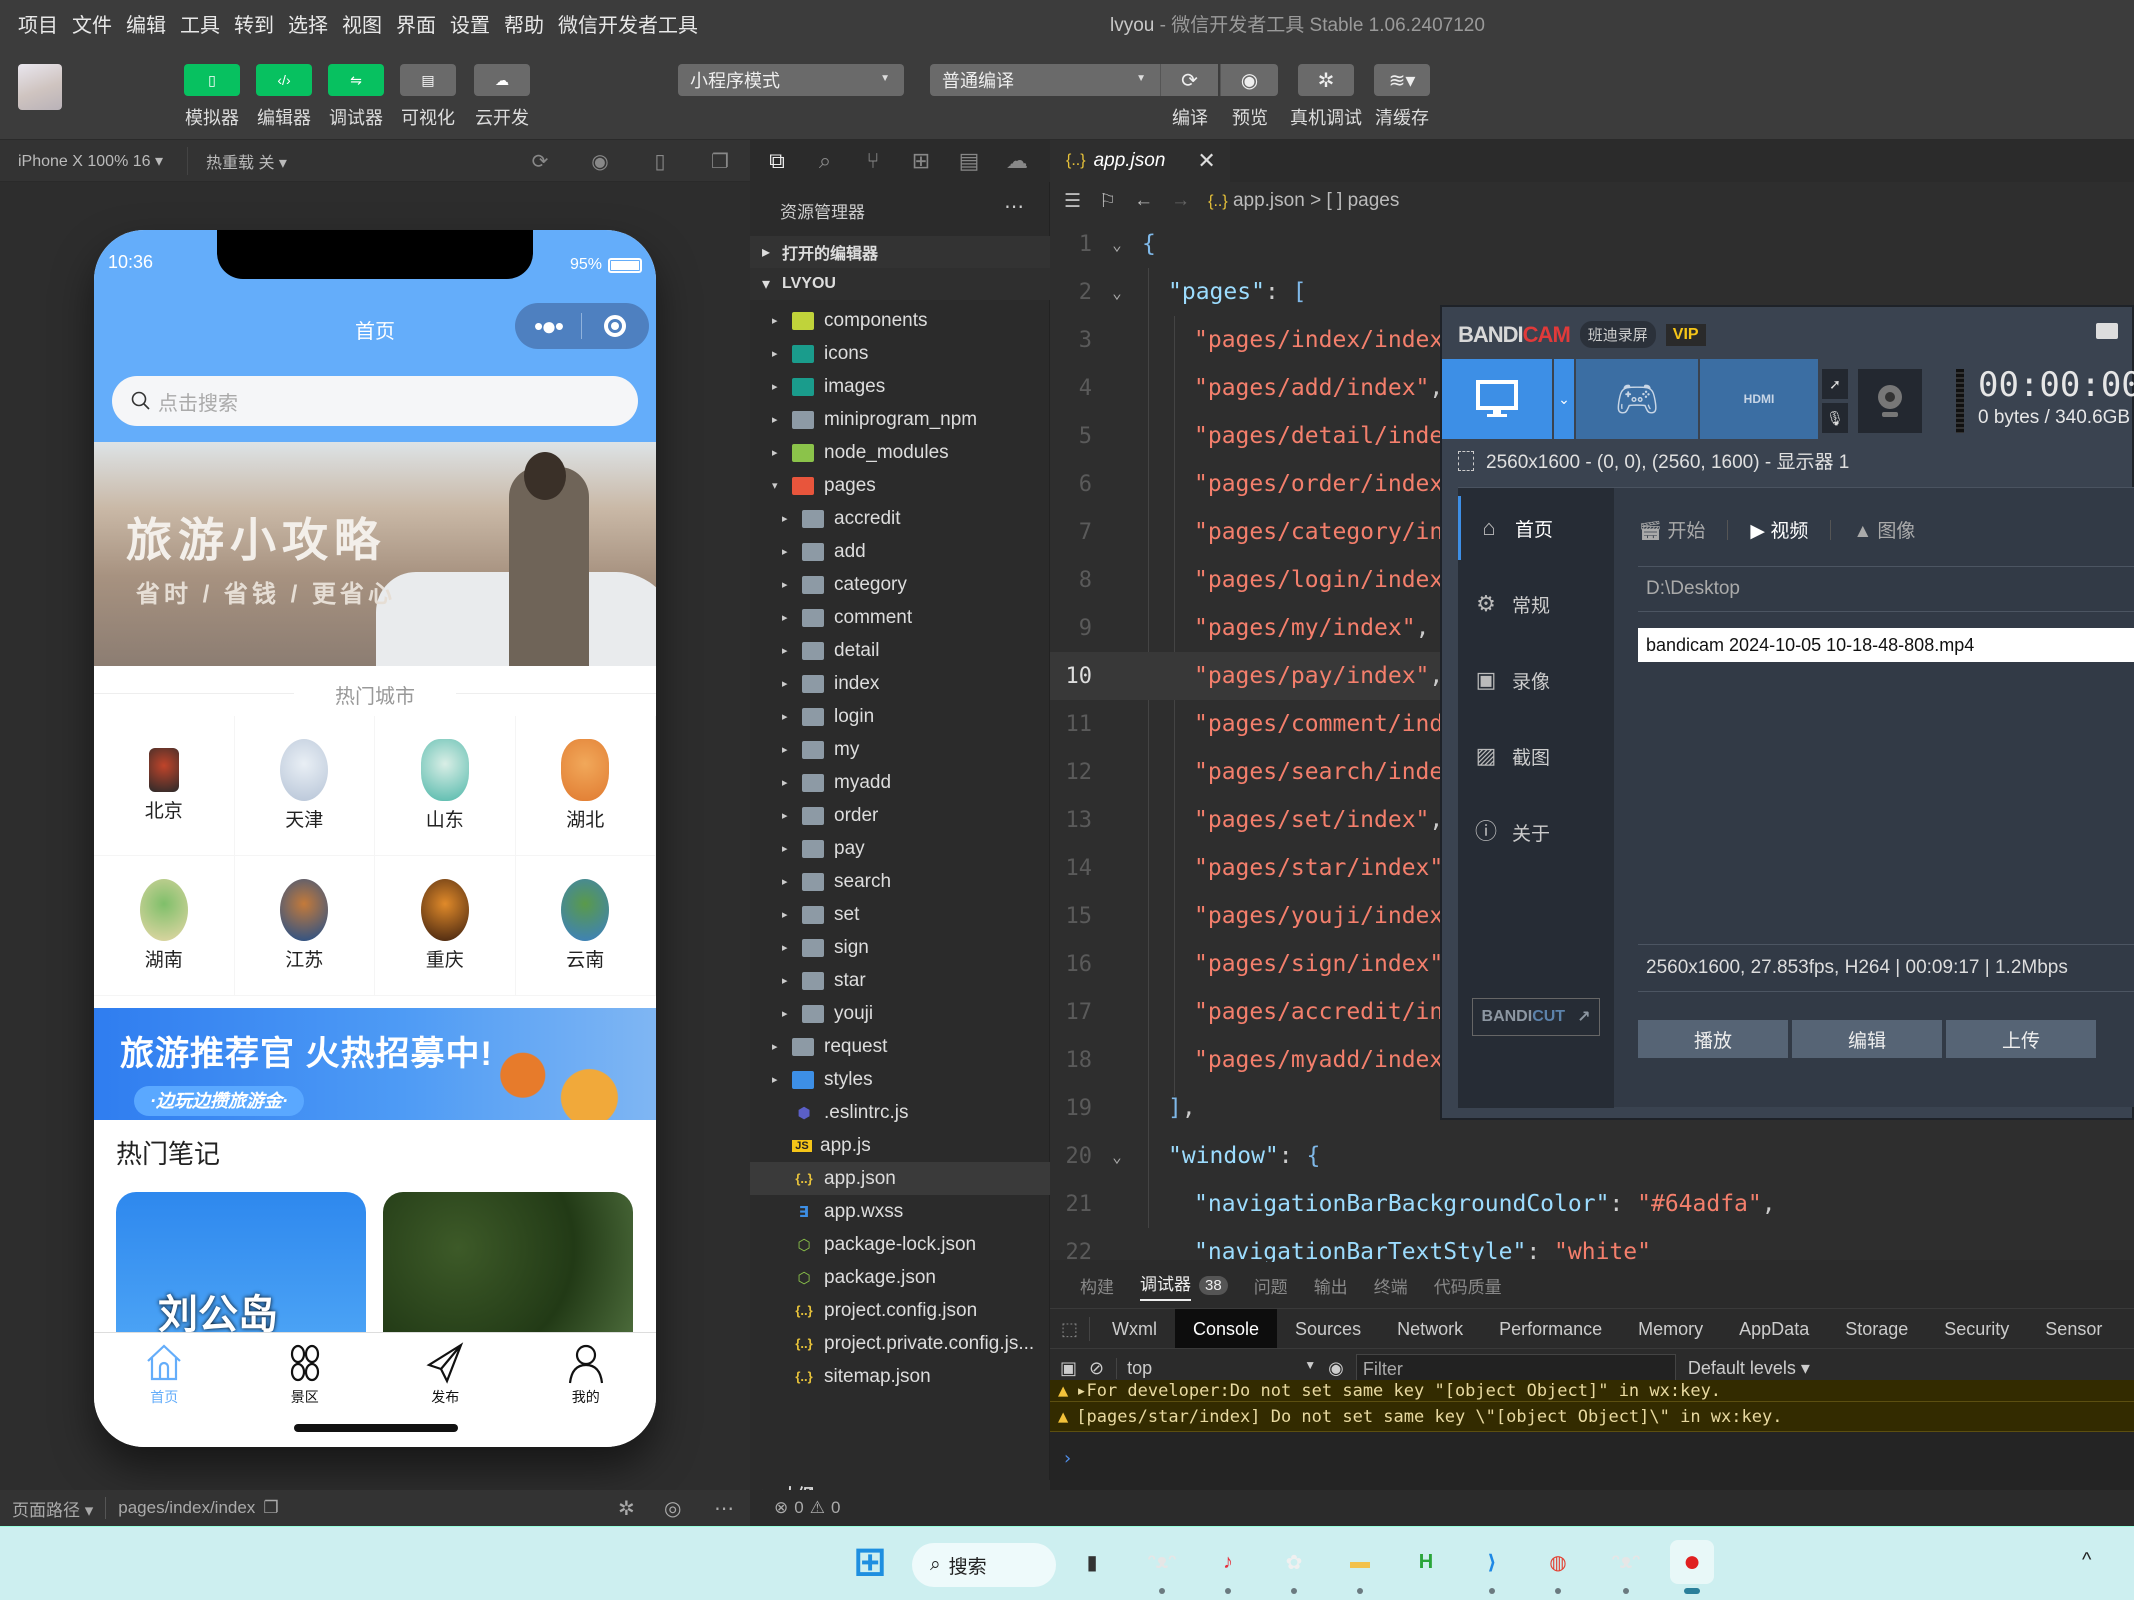  What do you see at coordinates (508, 1262) in the screenshot?
I see `note-card` at bounding box center [508, 1262].